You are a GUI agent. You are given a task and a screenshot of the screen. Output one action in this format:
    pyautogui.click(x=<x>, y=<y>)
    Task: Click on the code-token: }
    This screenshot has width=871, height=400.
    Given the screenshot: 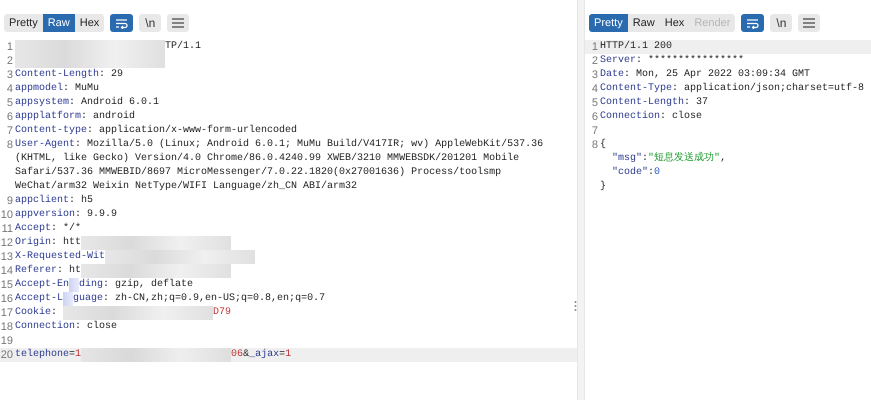 What is the action you would take?
    pyautogui.click(x=603, y=187)
    